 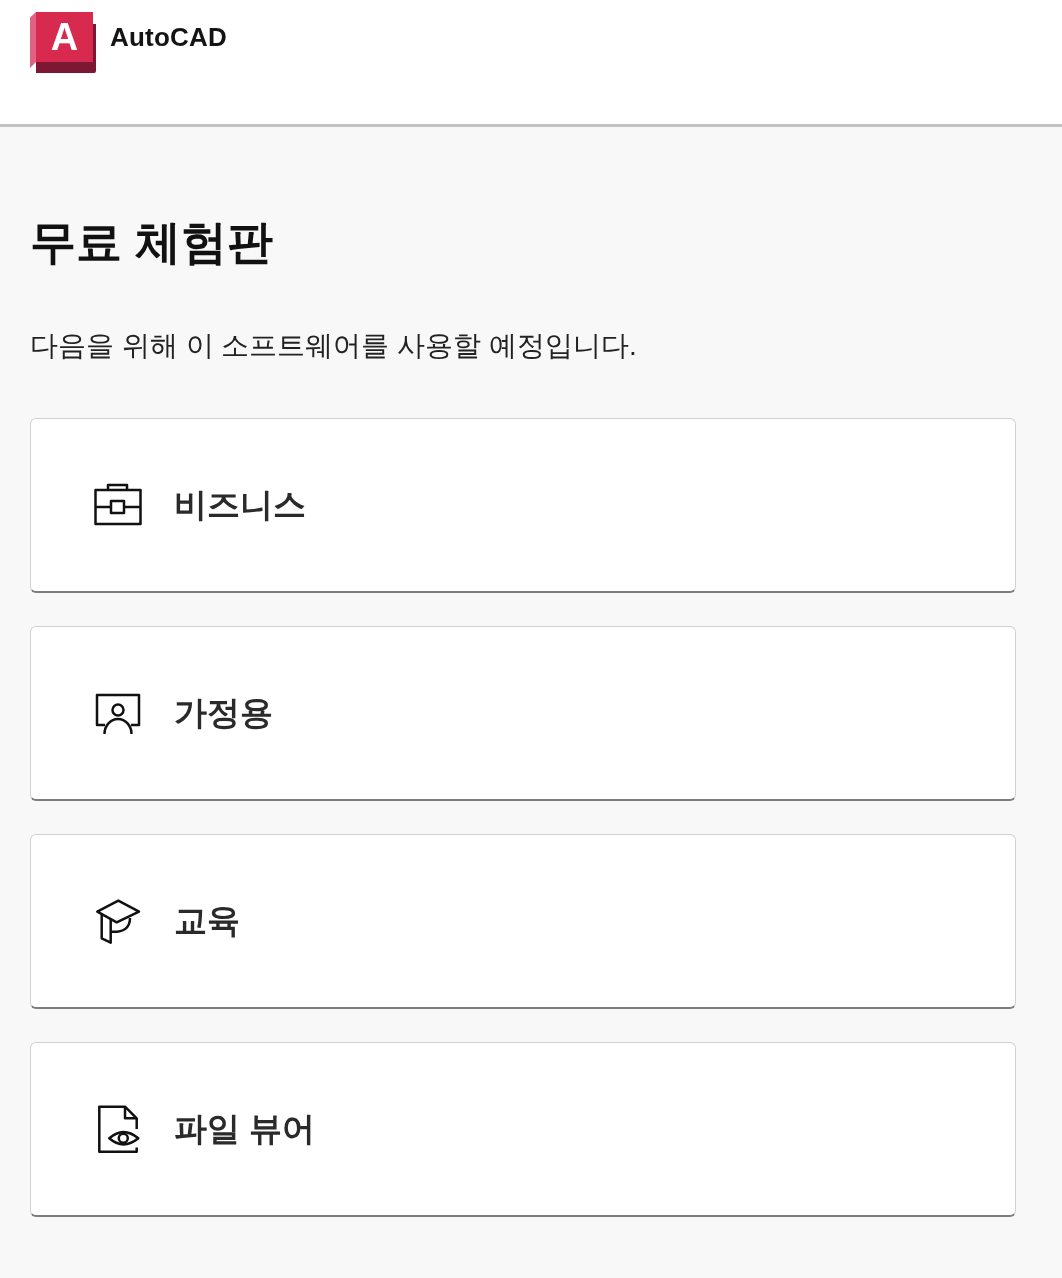 What do you see at coordinates (223, 712) in the screenshot?
I see `option-label: 가정용` at bounding box center [223, 712].